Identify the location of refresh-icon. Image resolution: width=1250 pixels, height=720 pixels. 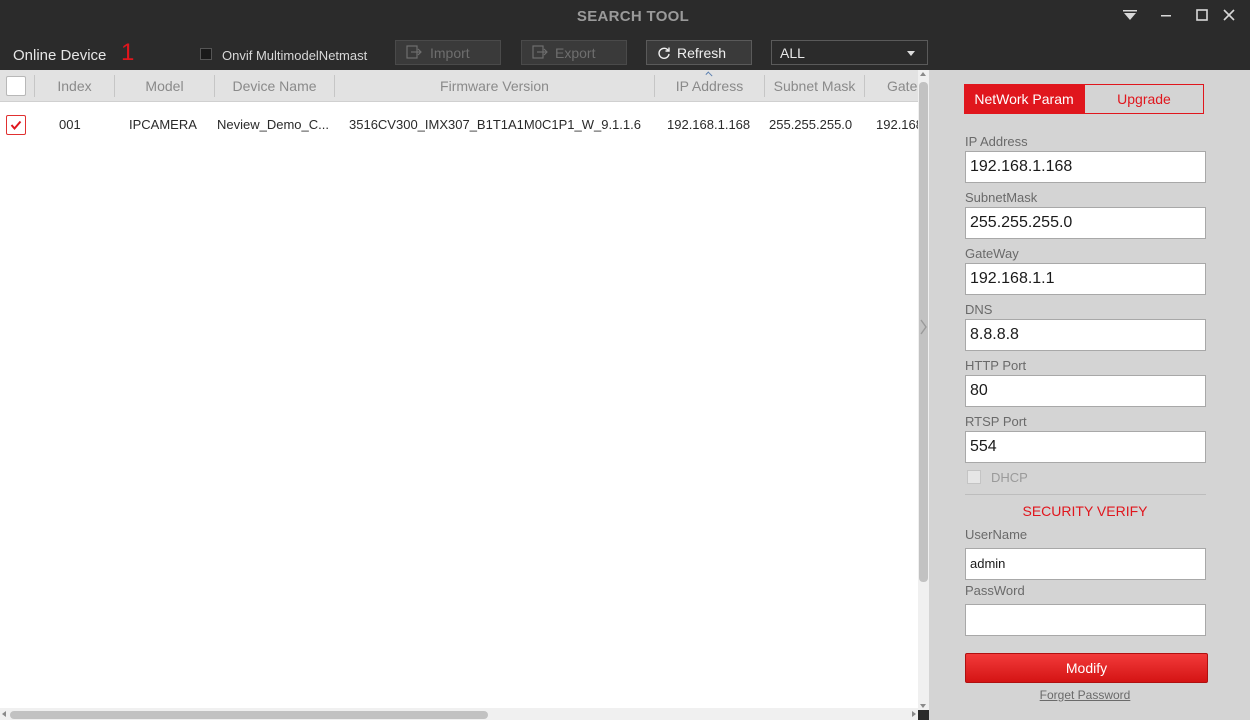
(664, 54).